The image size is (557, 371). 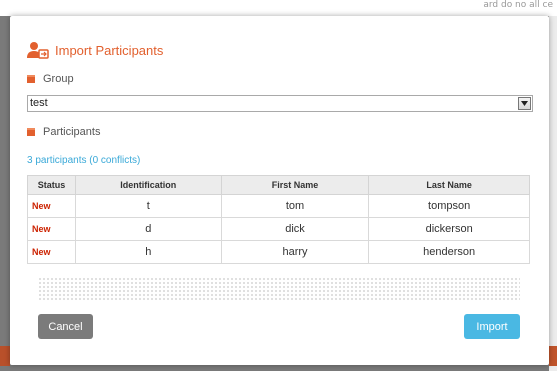 What do you see at coordinates (148, 229) in the screenshot?
I see `identification-cell: d` at bounding box center [148, 229].